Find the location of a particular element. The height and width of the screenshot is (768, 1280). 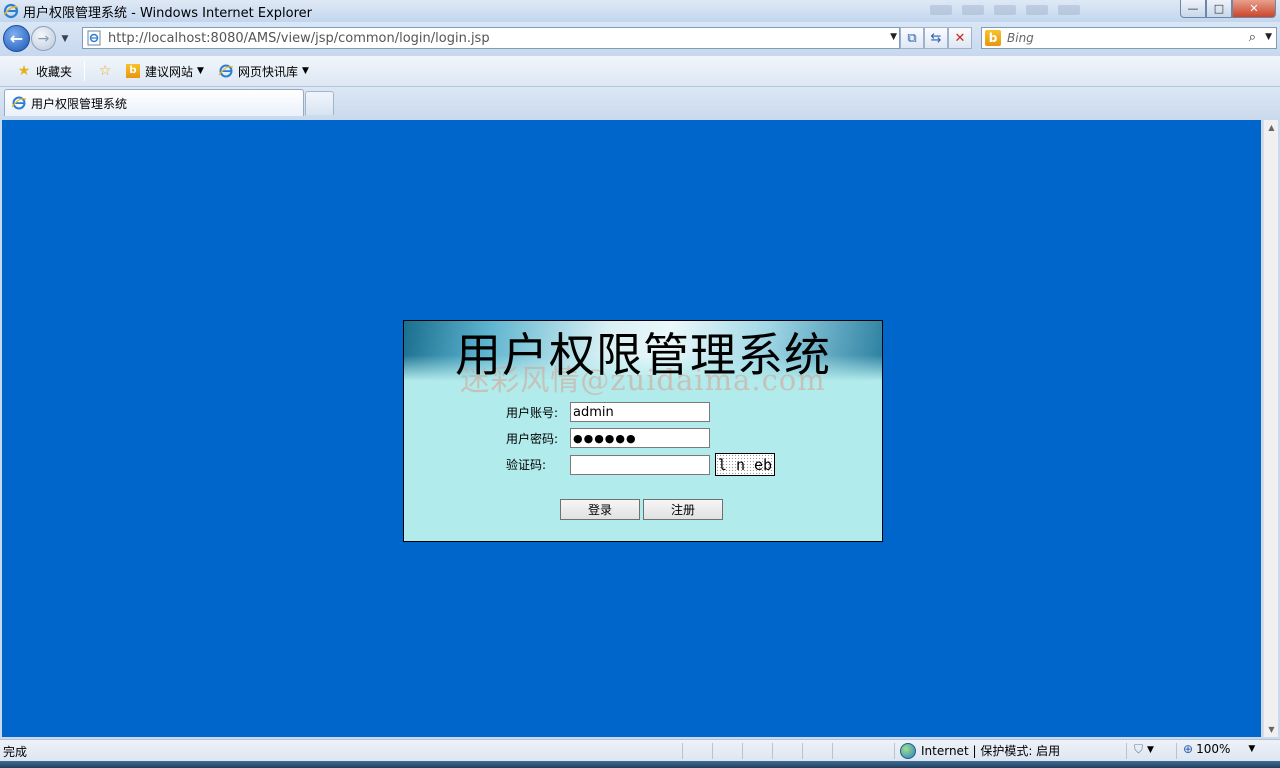

add-favorite-icon: ☆ is located at coordinates (105, 71).